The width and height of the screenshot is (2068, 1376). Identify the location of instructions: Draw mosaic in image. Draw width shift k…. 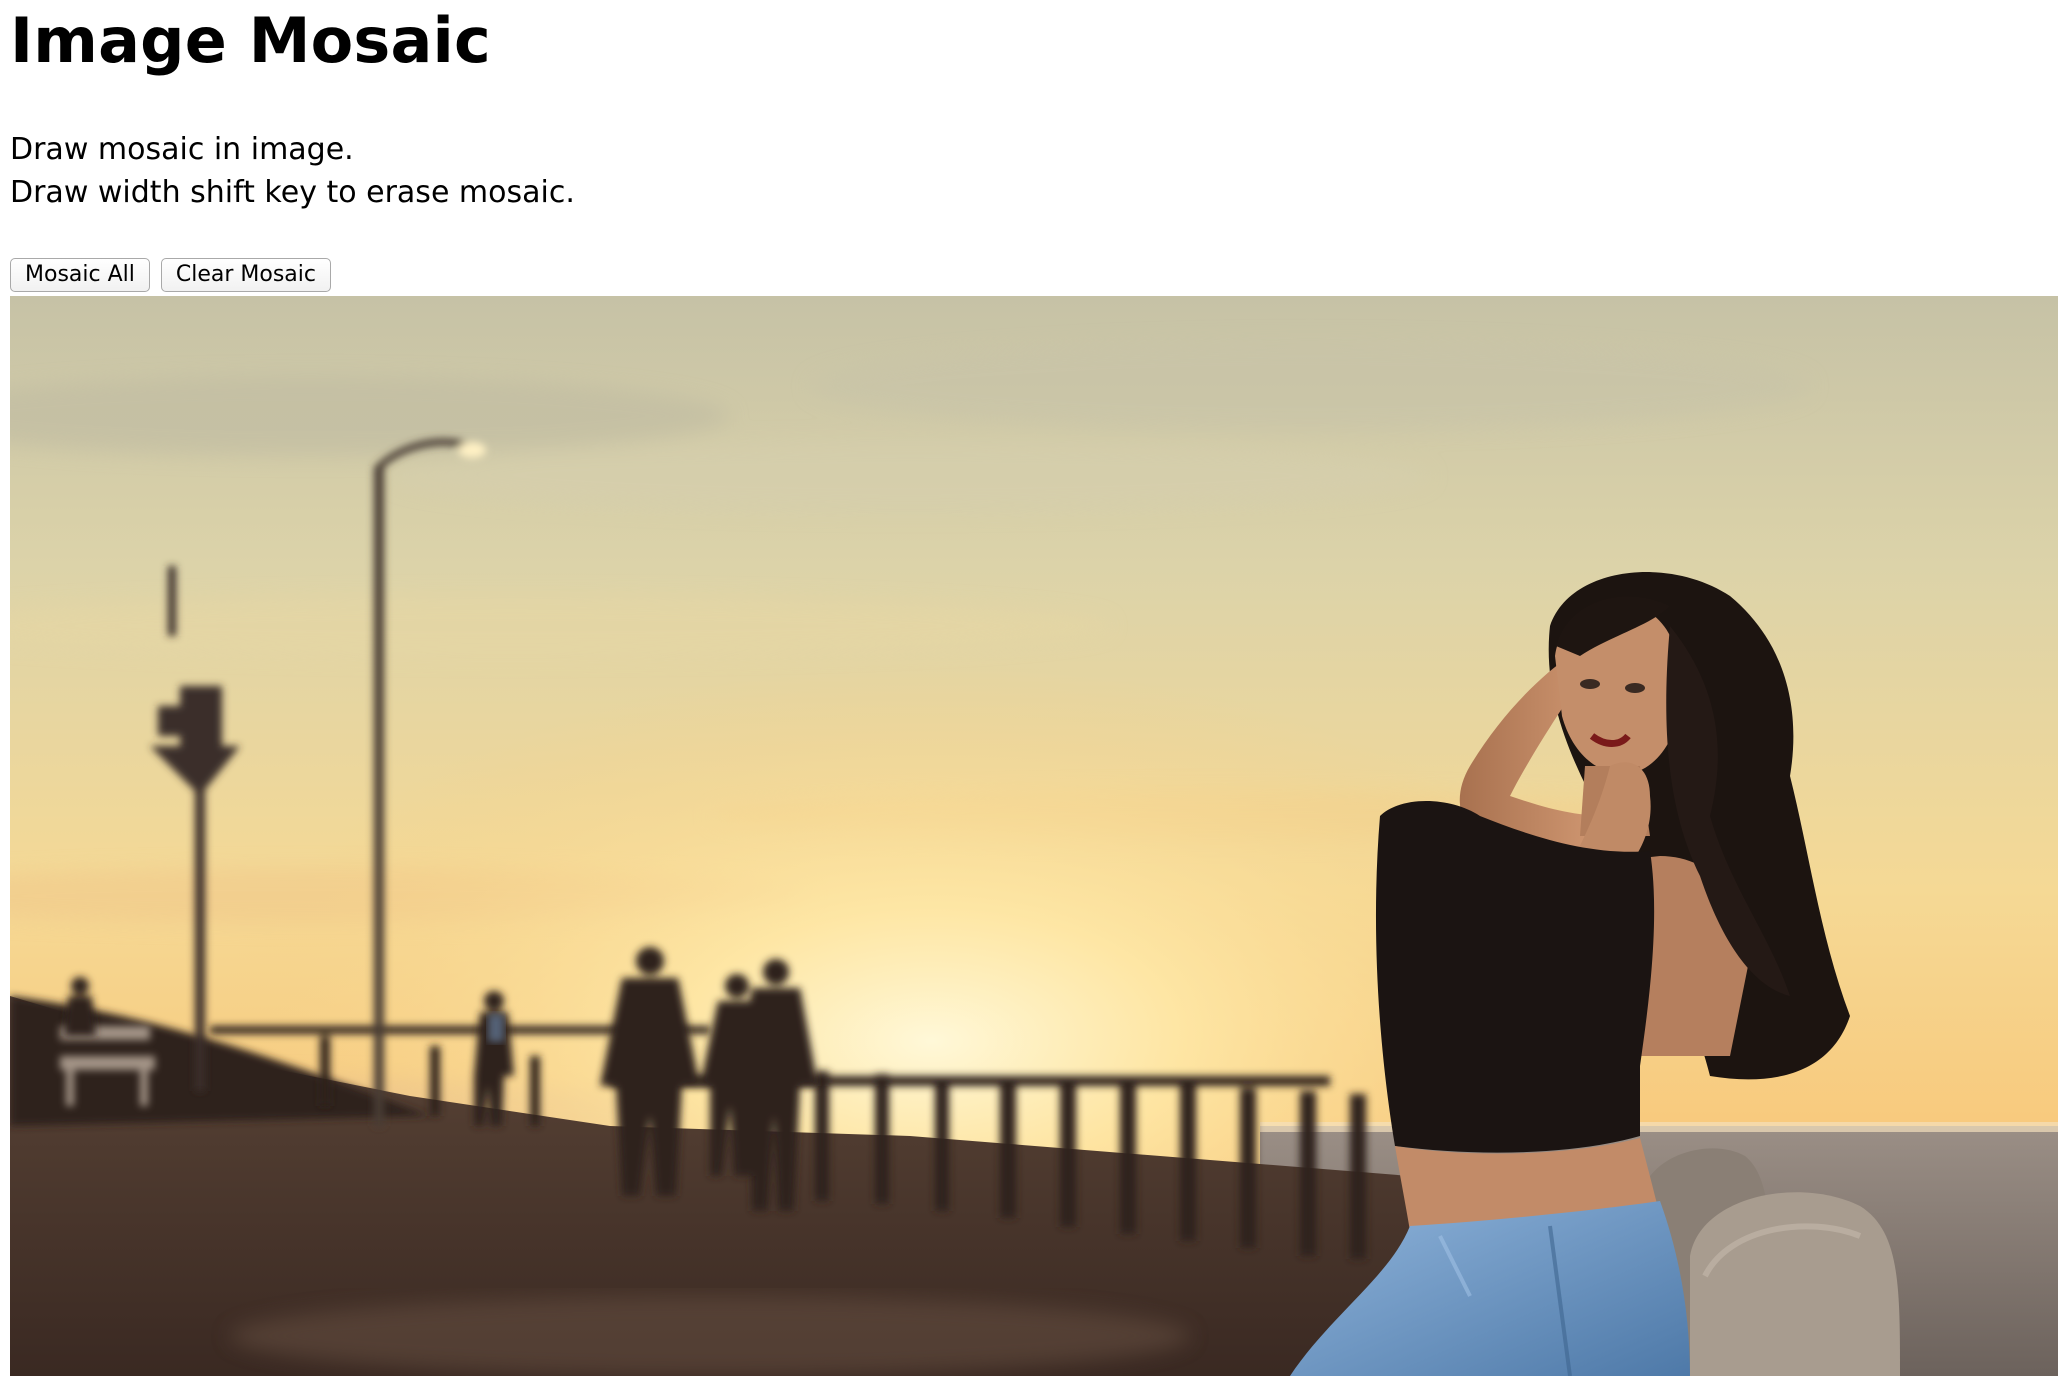
(292, 171).